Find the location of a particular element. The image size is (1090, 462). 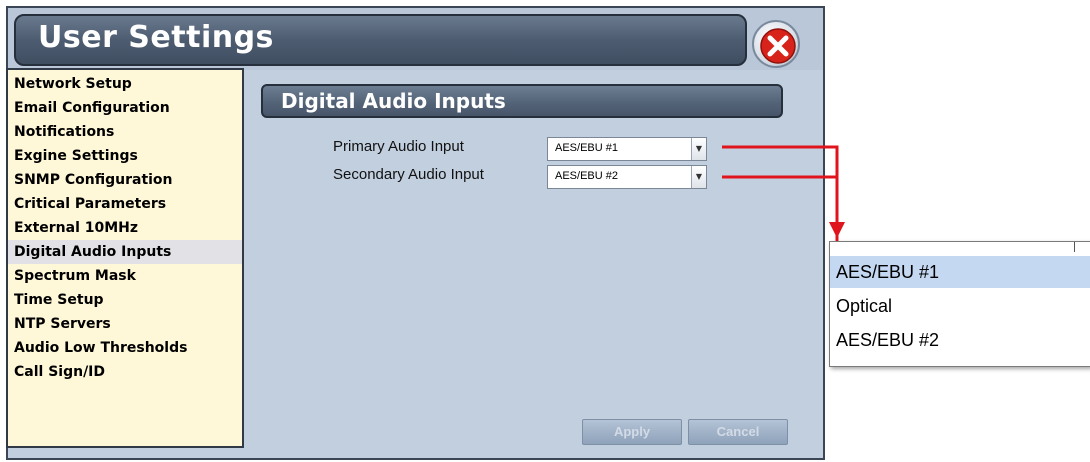

audio-input-dropdown-list: AES/EBU #1 Optical AES/EBU #2 is located at coordinates (959, 304).